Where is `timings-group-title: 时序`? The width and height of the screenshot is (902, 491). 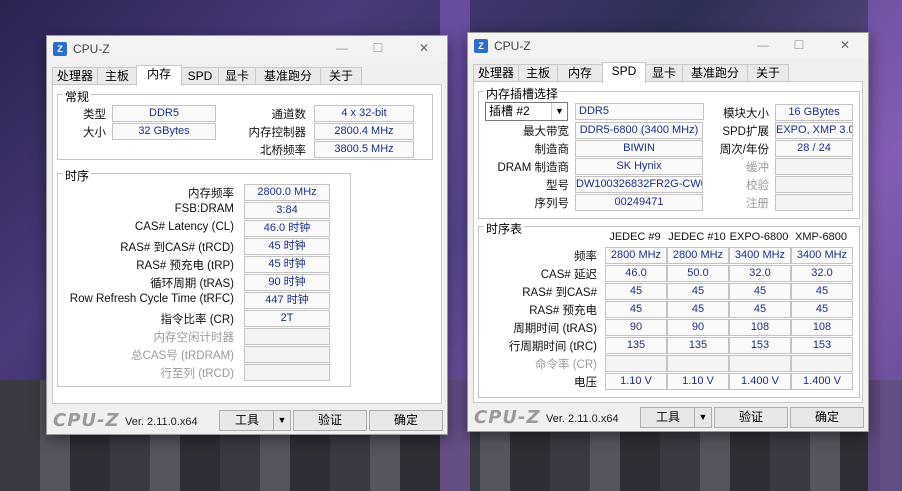 timings-group-title: 时序 is located at coordinates (77, 175).